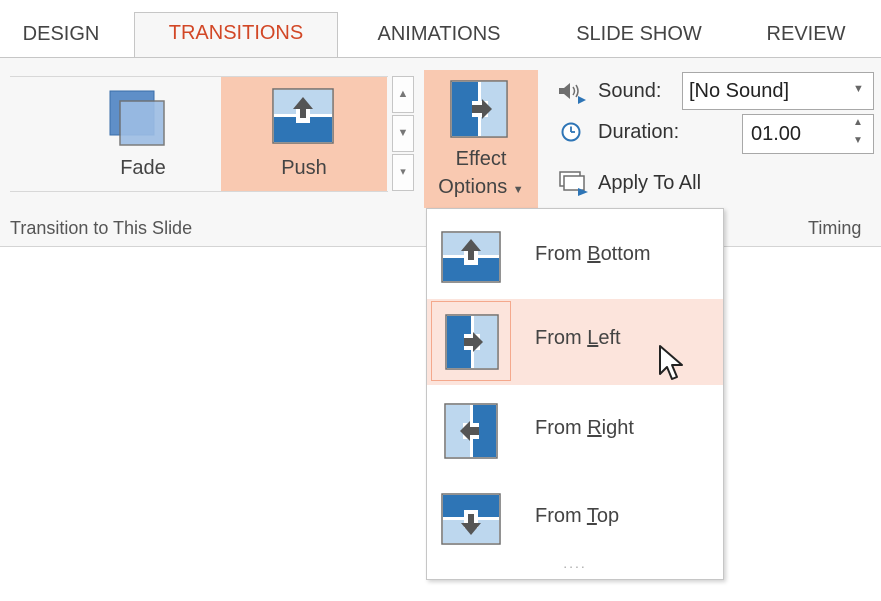  Describe the element at coordinates (630, 91) in the screenshot. I see `sound-label: Sound:` at that location.